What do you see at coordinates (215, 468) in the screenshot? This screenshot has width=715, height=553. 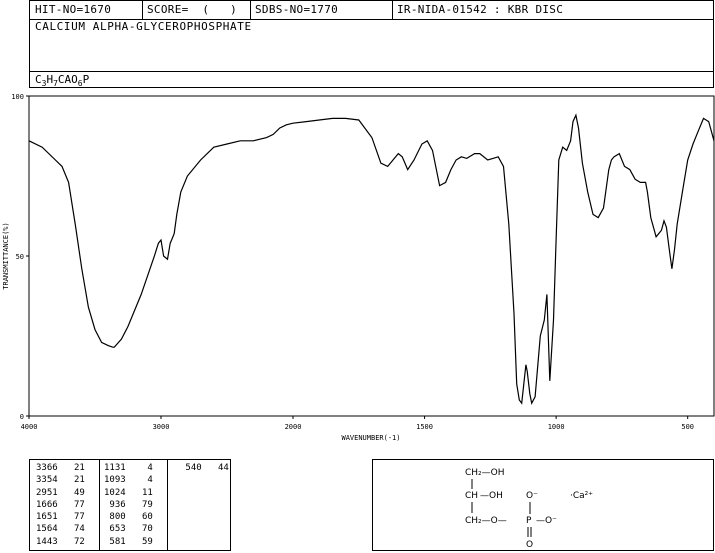 I see `peak-transmittance: 44` at bounding box center [215, 468].